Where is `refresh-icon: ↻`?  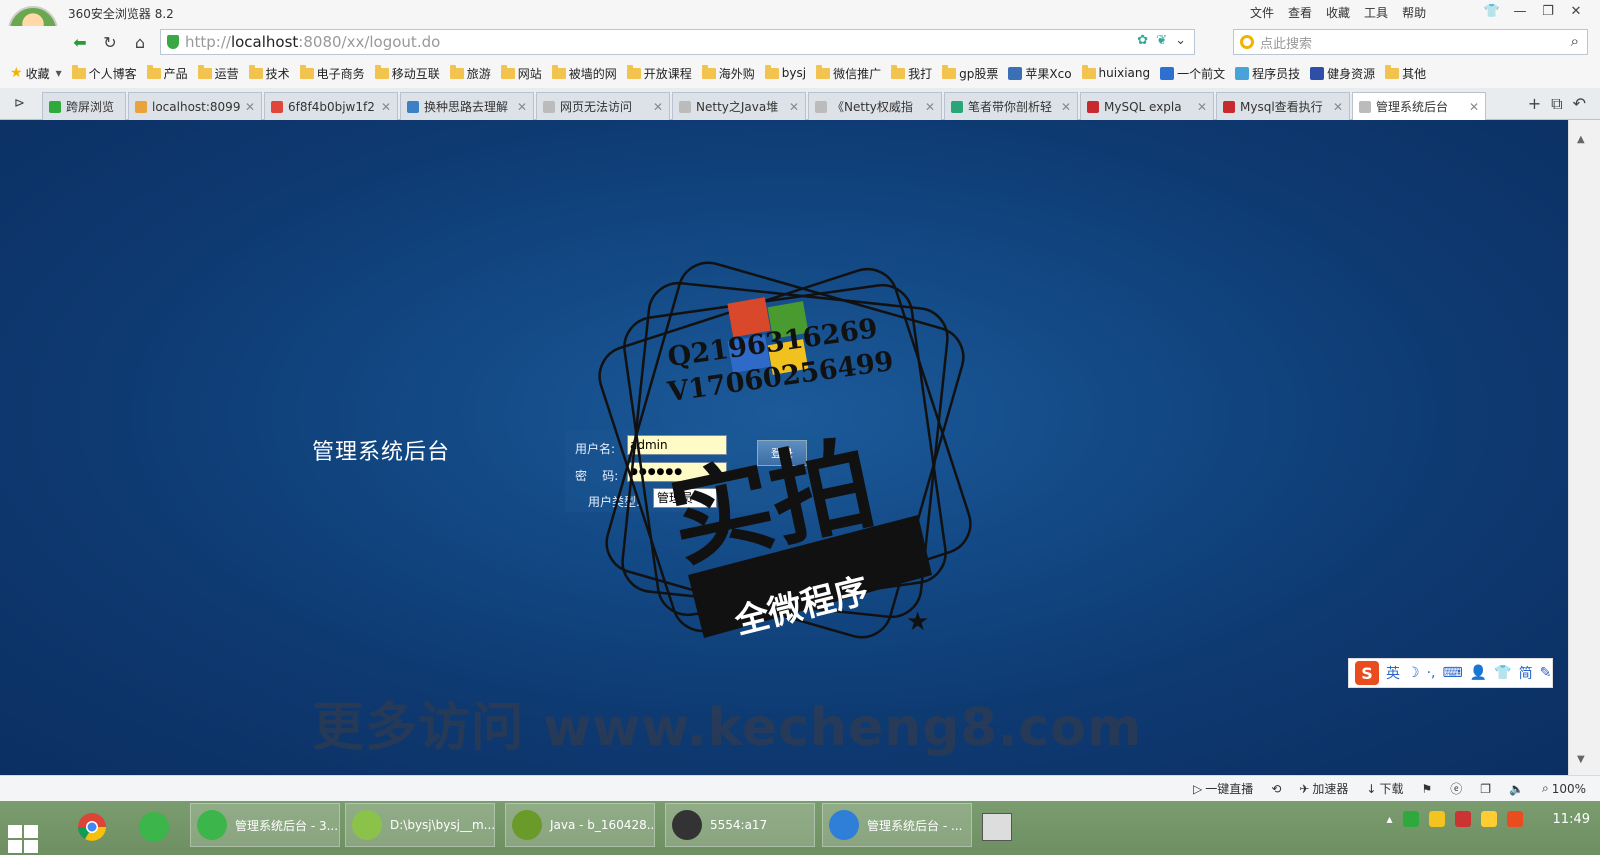
refresh-icon: ↻ is located at coordinates (110, 42).